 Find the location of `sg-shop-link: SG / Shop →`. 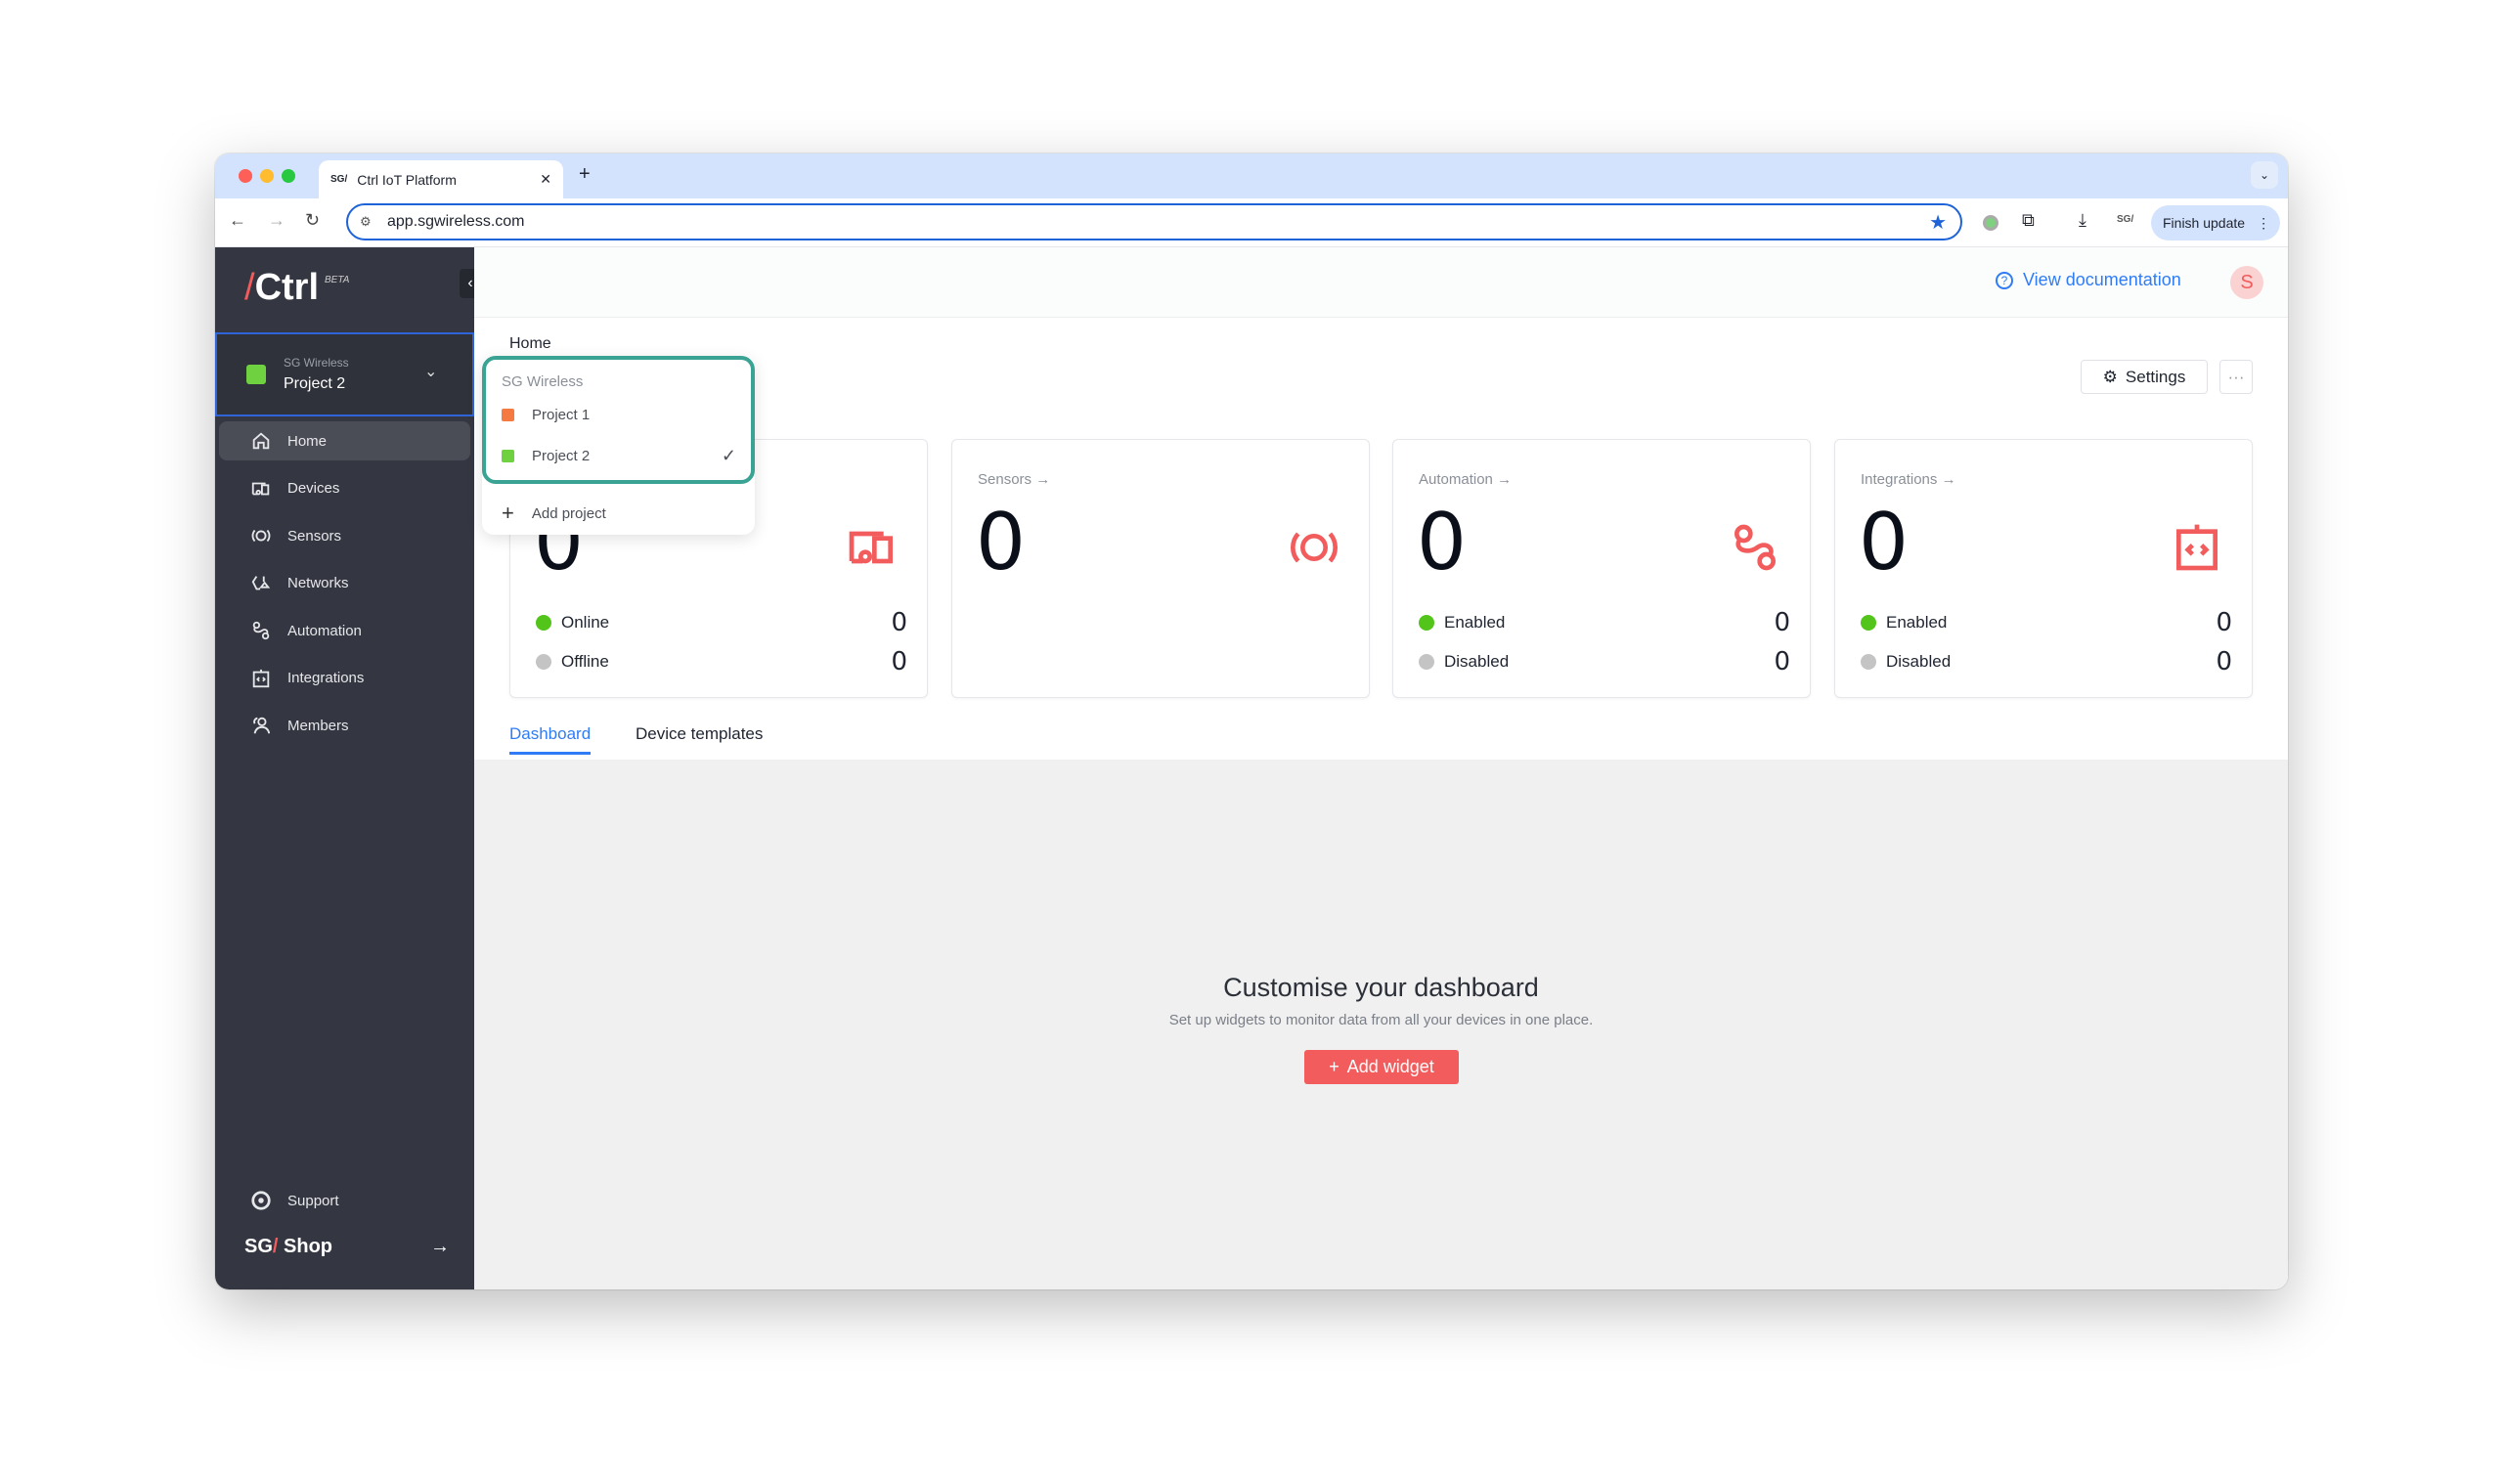

sg-shop-link: SG / Shop → is located at coordinates (347, 1247).